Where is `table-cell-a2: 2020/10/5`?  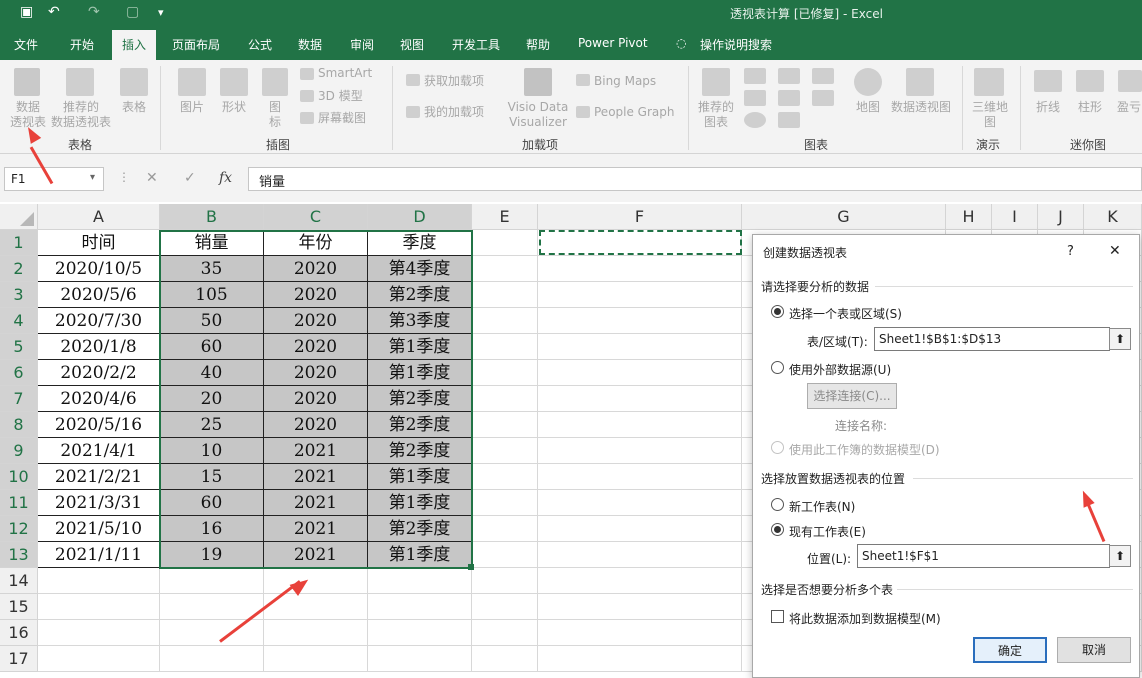 table-cell-a2: 2020/10/5 is located at coordinates (99, 269).